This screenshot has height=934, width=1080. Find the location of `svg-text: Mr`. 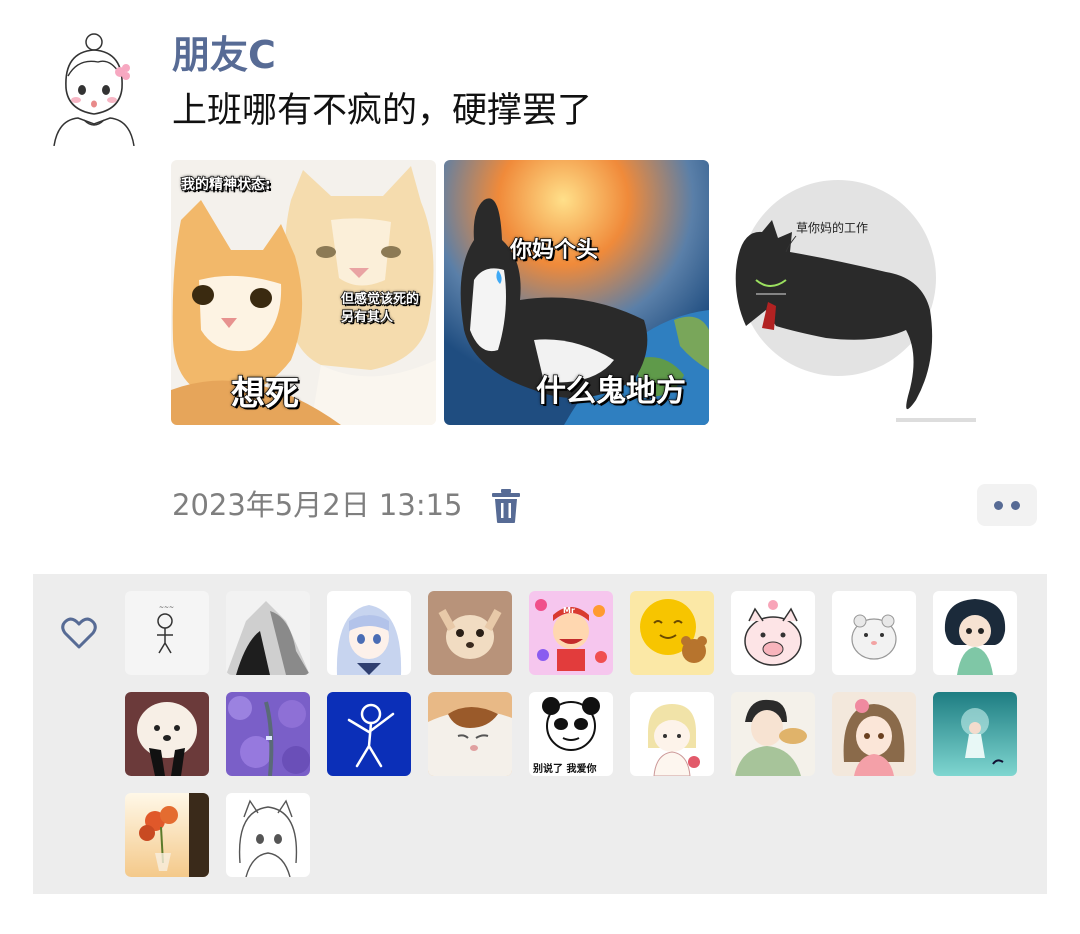

svg-text: Mr is located at coordinates (569, 610).